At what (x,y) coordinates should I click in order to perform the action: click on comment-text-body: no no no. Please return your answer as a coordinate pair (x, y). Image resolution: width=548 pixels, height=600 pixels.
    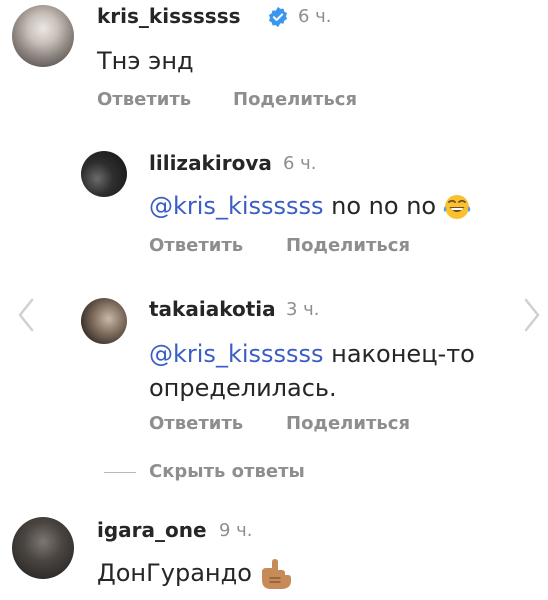
    Looking at the image, I should click on (380, 206).